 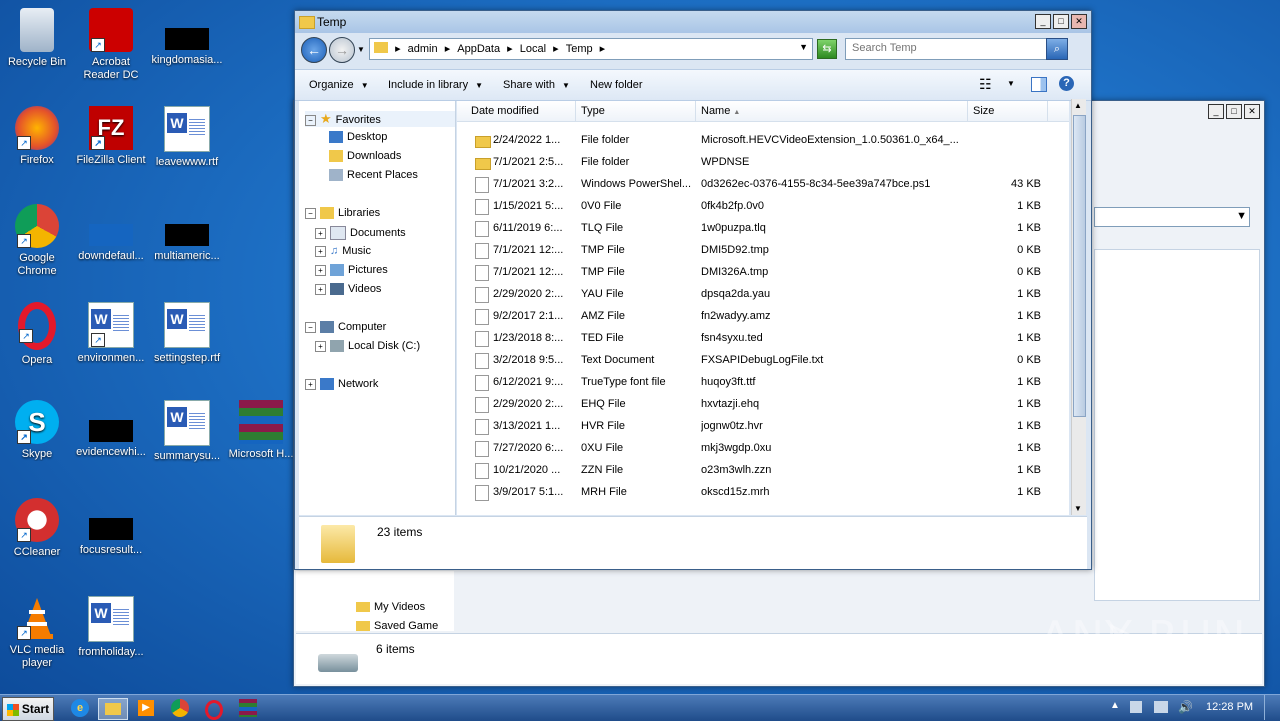 I want to click on vertical-scrollbar: ▲ ▼, so click(x=1078, y=307).